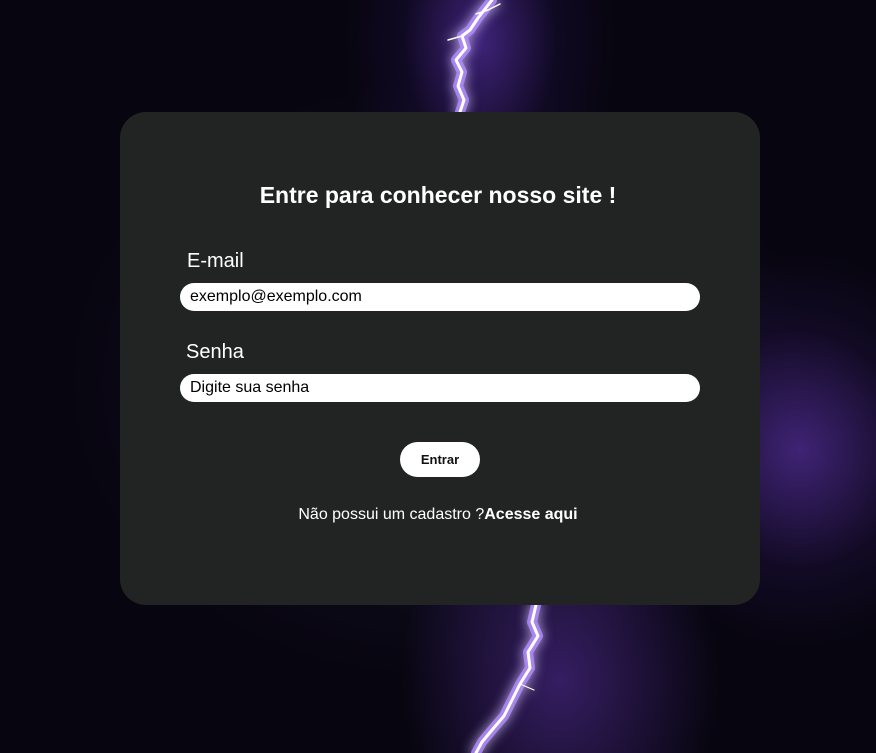  I want to click on password-label: Senha, so click(215, 352).